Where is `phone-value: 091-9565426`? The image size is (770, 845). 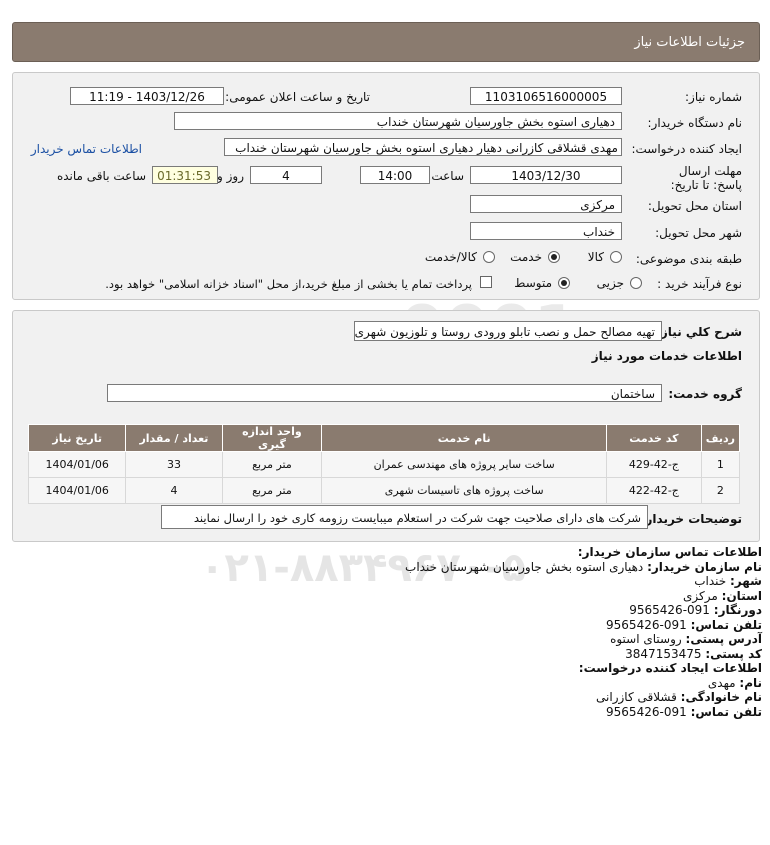 phone-value: 091-9565426 is located at coordinates (646, 624).